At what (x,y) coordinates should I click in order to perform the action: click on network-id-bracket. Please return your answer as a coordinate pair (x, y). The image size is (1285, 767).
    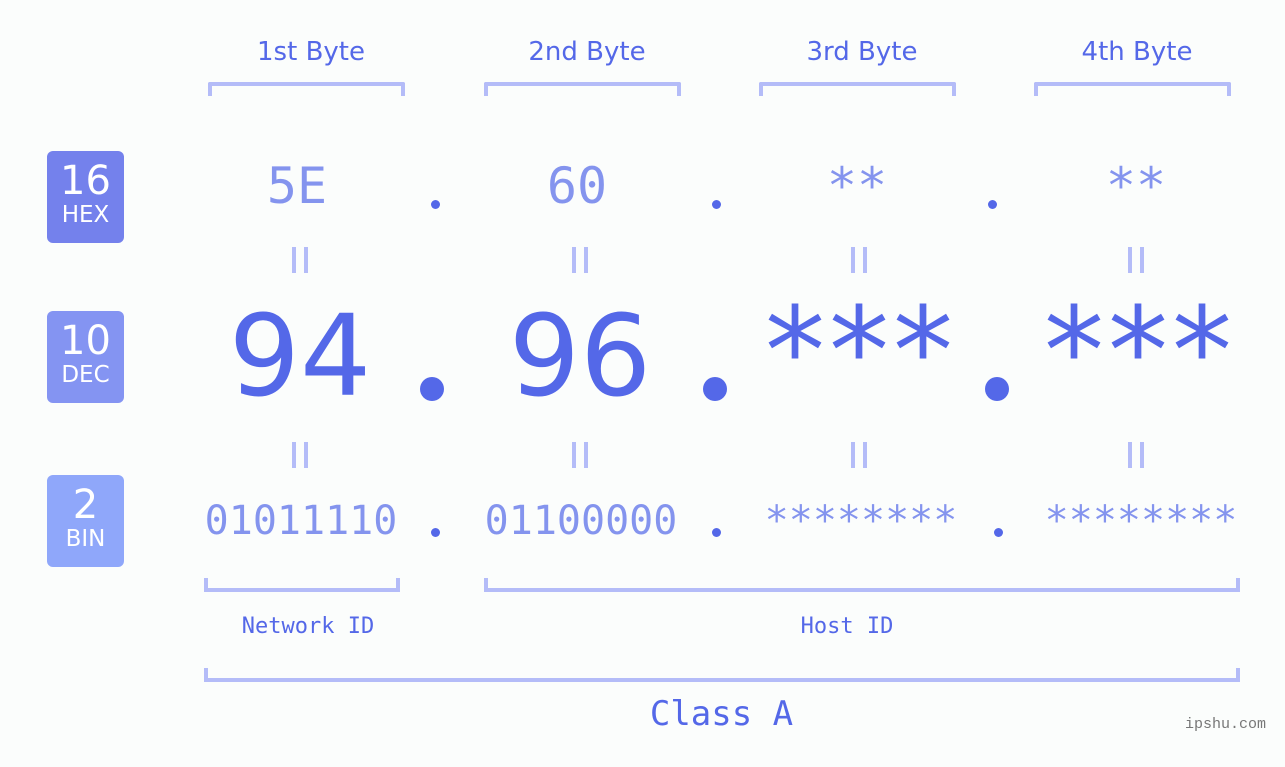
    Looking at the image, I should click on (302, 585).